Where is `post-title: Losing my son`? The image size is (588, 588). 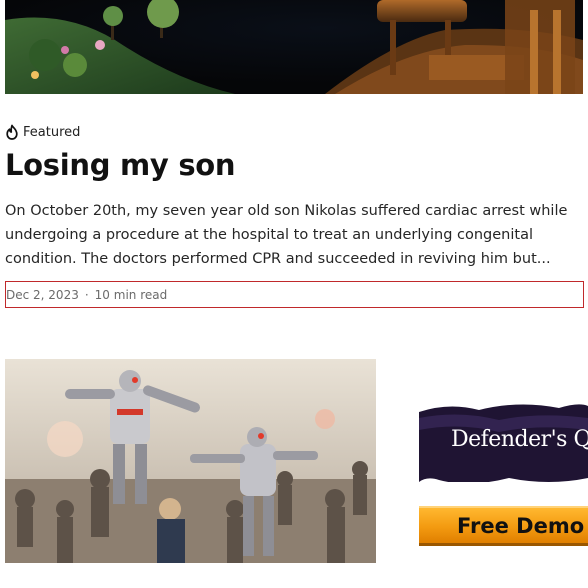 post-title: Losing my son is located at coordinates (120, 165).